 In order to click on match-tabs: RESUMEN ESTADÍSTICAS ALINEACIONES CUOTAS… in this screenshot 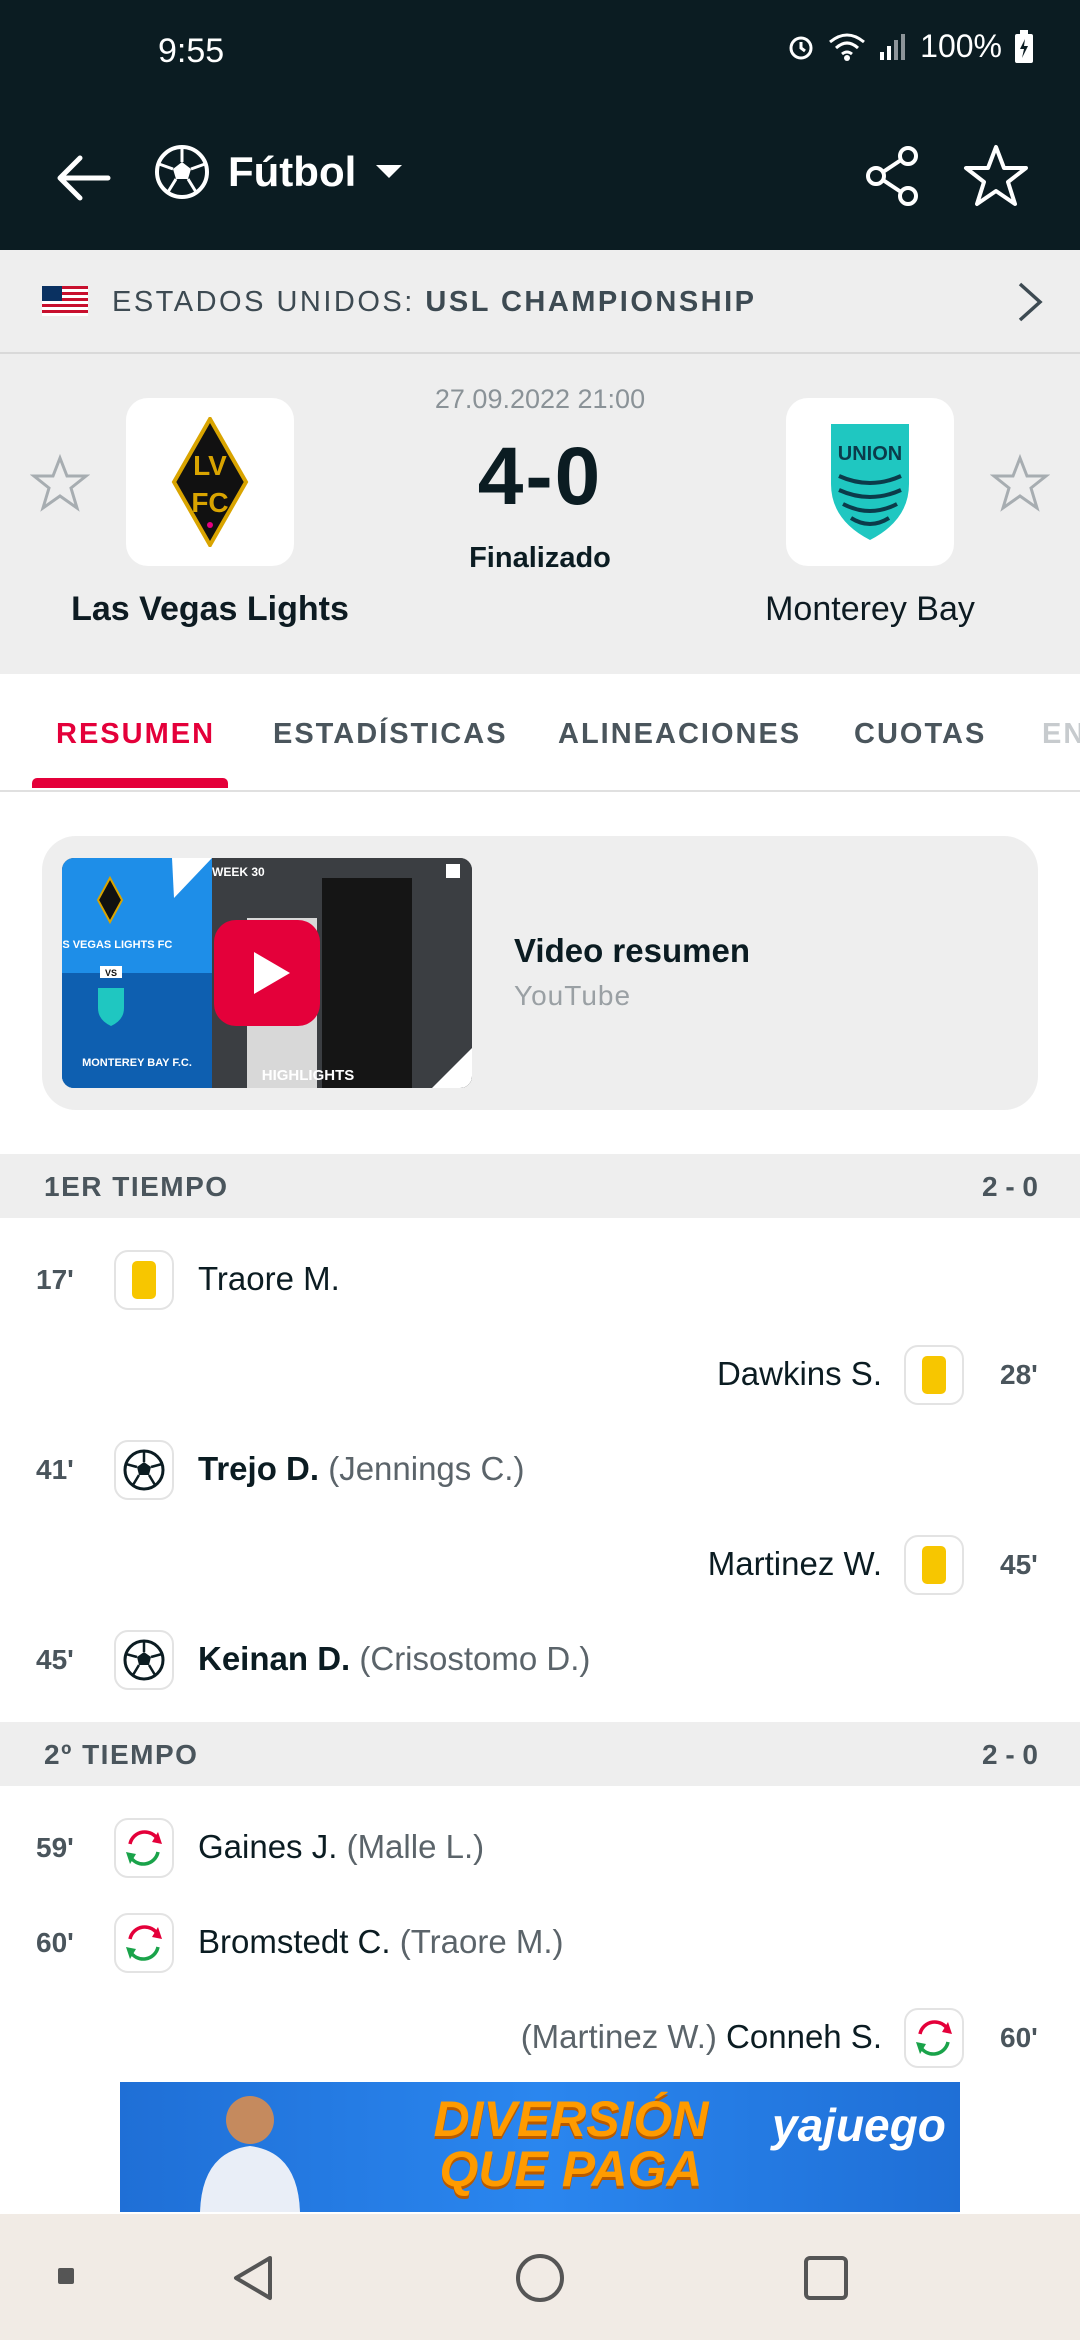, I will do `click(540, 733)`.